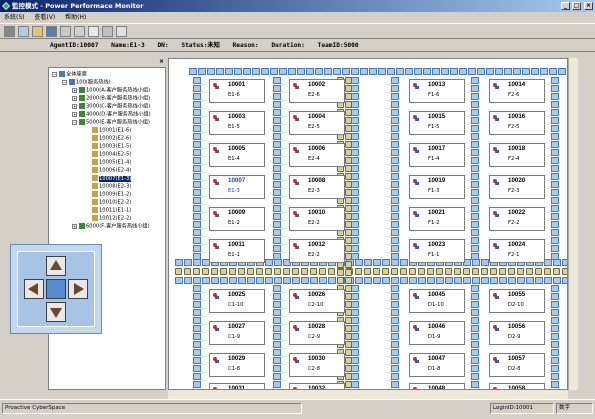 This screenshot has width=595, height=419. I want to click on agent-status-icon, so click(296, 118).